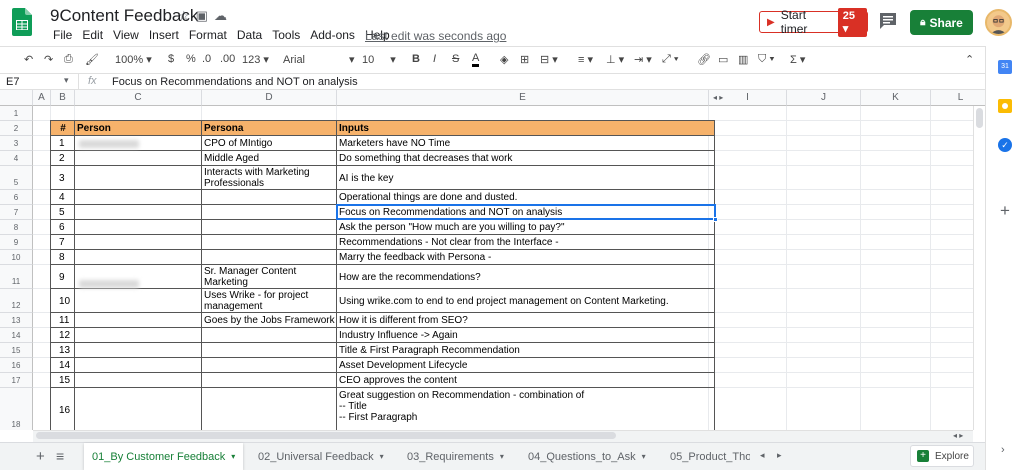 This screenshot has height=470, width=1024. I want to click on tasks-icon: ✓, so click(1005, 145).